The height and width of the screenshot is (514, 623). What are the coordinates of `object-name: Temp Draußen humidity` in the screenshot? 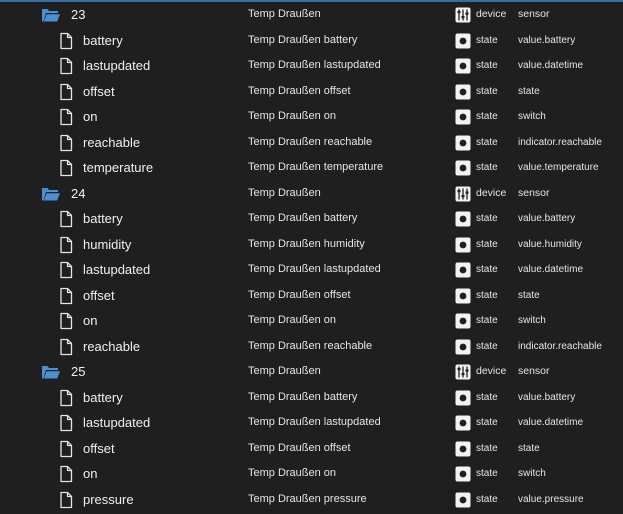 It's located at (306, 243).